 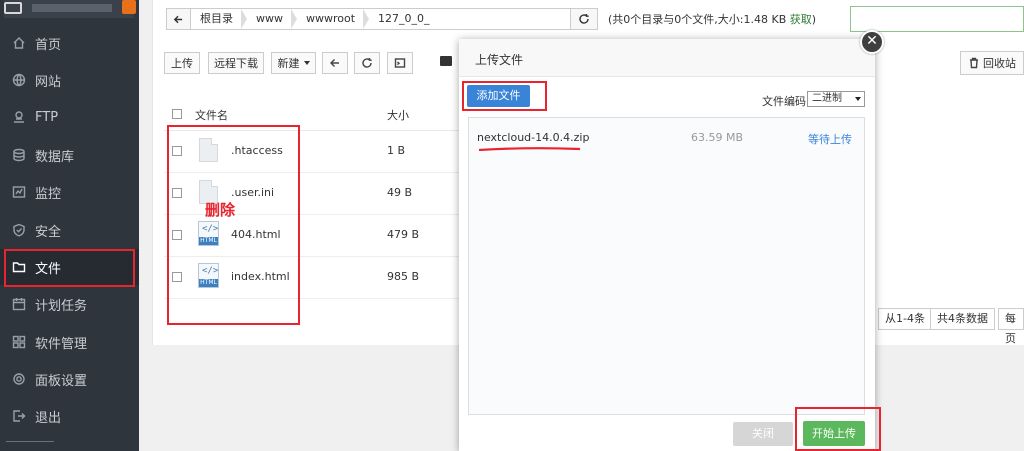 I want to click on globe-icon, so click(x=19, y=80).